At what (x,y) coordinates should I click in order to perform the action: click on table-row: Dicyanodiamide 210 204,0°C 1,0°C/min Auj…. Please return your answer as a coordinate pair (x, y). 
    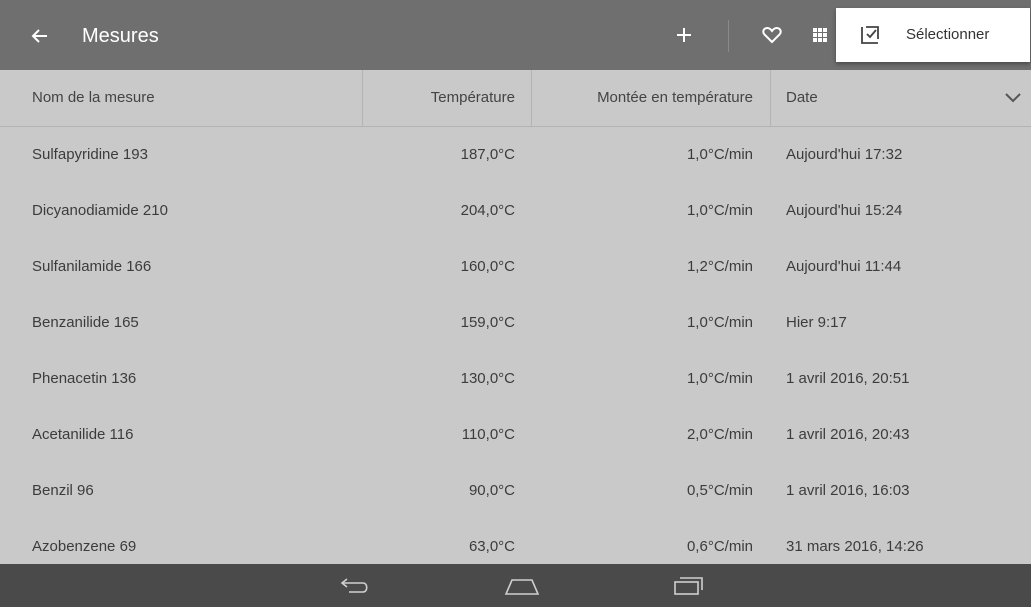
    Looking at the image, I should click on (515, 211).